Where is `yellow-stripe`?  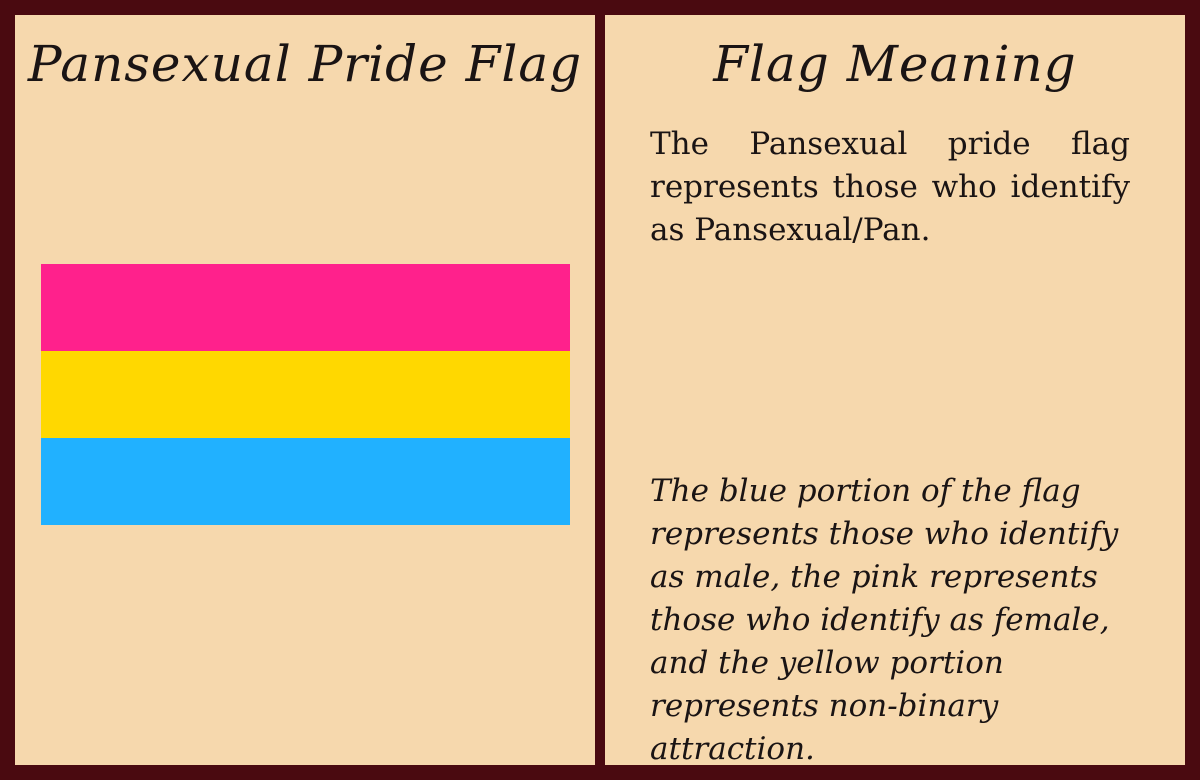 yellow-stripe is located at coordinates (305, 394).